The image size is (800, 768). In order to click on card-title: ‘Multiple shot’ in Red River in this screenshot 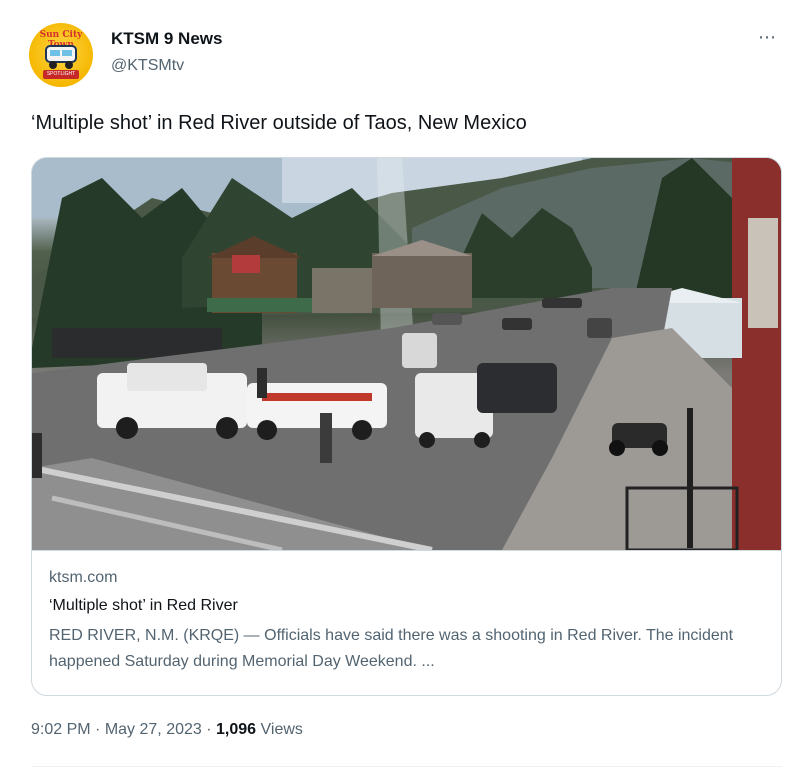, I will do `click(143, 605)`.